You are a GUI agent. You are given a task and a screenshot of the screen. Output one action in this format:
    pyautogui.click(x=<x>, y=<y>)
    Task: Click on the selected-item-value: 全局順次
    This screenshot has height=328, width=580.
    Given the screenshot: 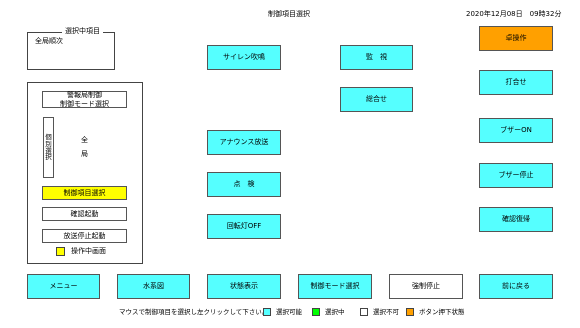 What is the action you would take?
    pyautogui.click(x=49, y=41)
    